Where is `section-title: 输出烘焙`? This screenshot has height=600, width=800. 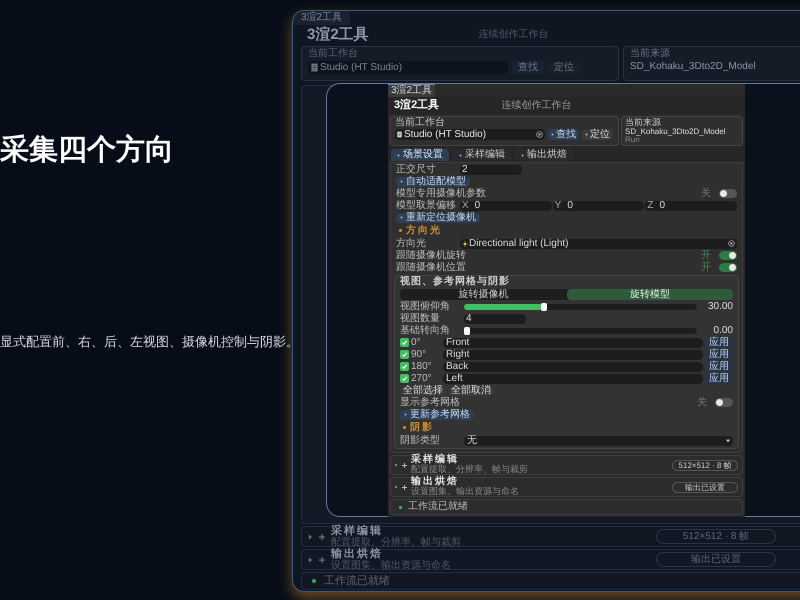
section-title: 输出烘焙 is located at coordinates (435, 482).